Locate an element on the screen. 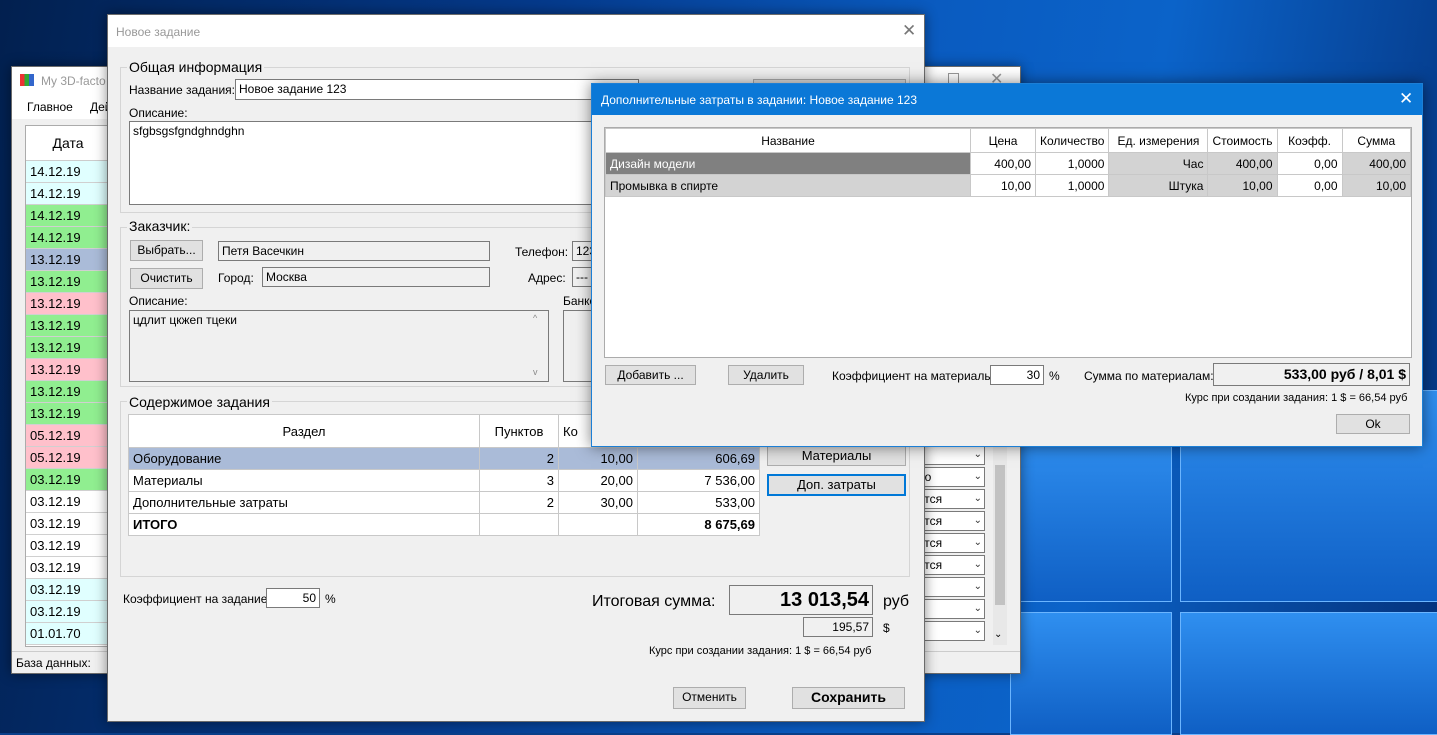 The width and height of the screenshot is (1437, 735). scroll-down-icon: ⌄ is located at coordinates (998, 634).